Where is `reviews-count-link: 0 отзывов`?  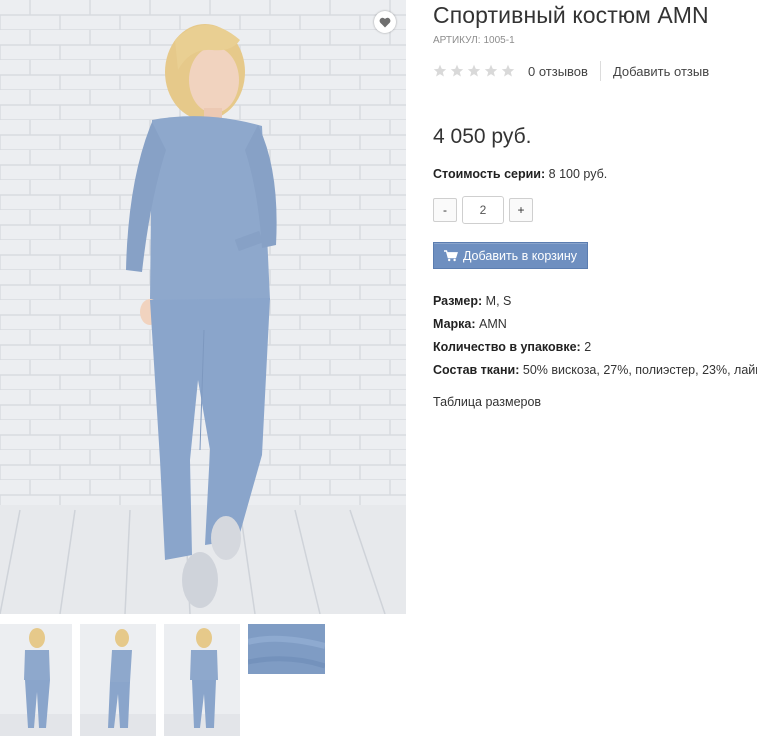 reviews-count-link: 0 отзывов is located at coordinates (558, 71).